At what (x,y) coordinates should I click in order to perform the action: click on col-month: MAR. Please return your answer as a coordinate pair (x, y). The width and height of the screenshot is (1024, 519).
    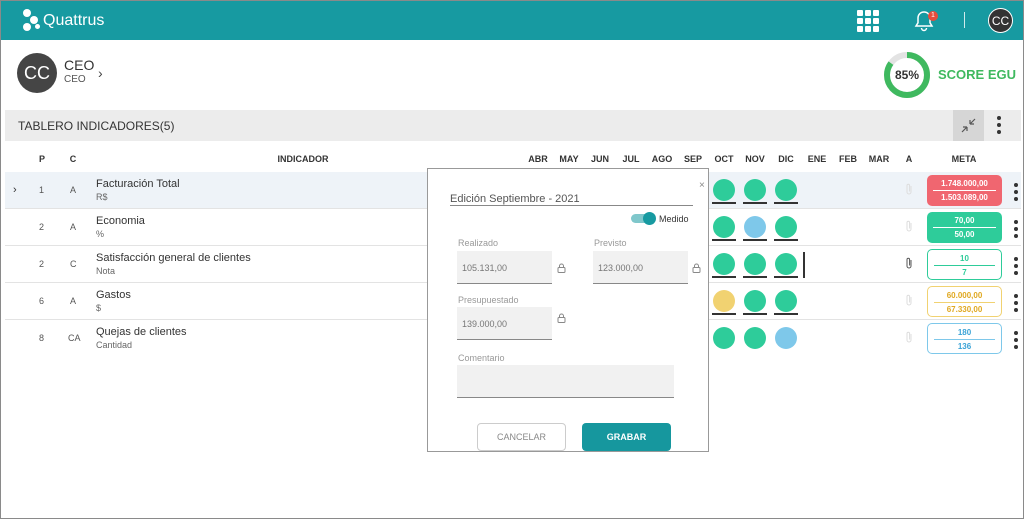
    Looking at the image, I should click on (879, 159).